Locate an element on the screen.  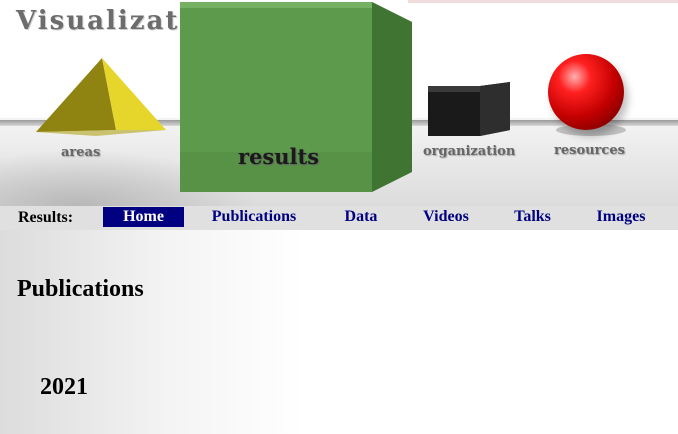
nav-prefix-label: Results: is located at coordinates (46, 217).